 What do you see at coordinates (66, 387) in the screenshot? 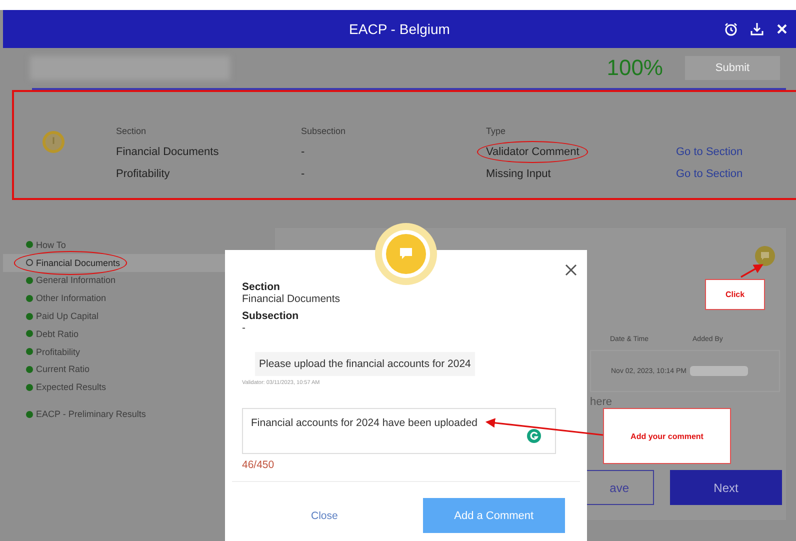
I see `sidebar-item: Expected Results` at bounding box center [66, 387].